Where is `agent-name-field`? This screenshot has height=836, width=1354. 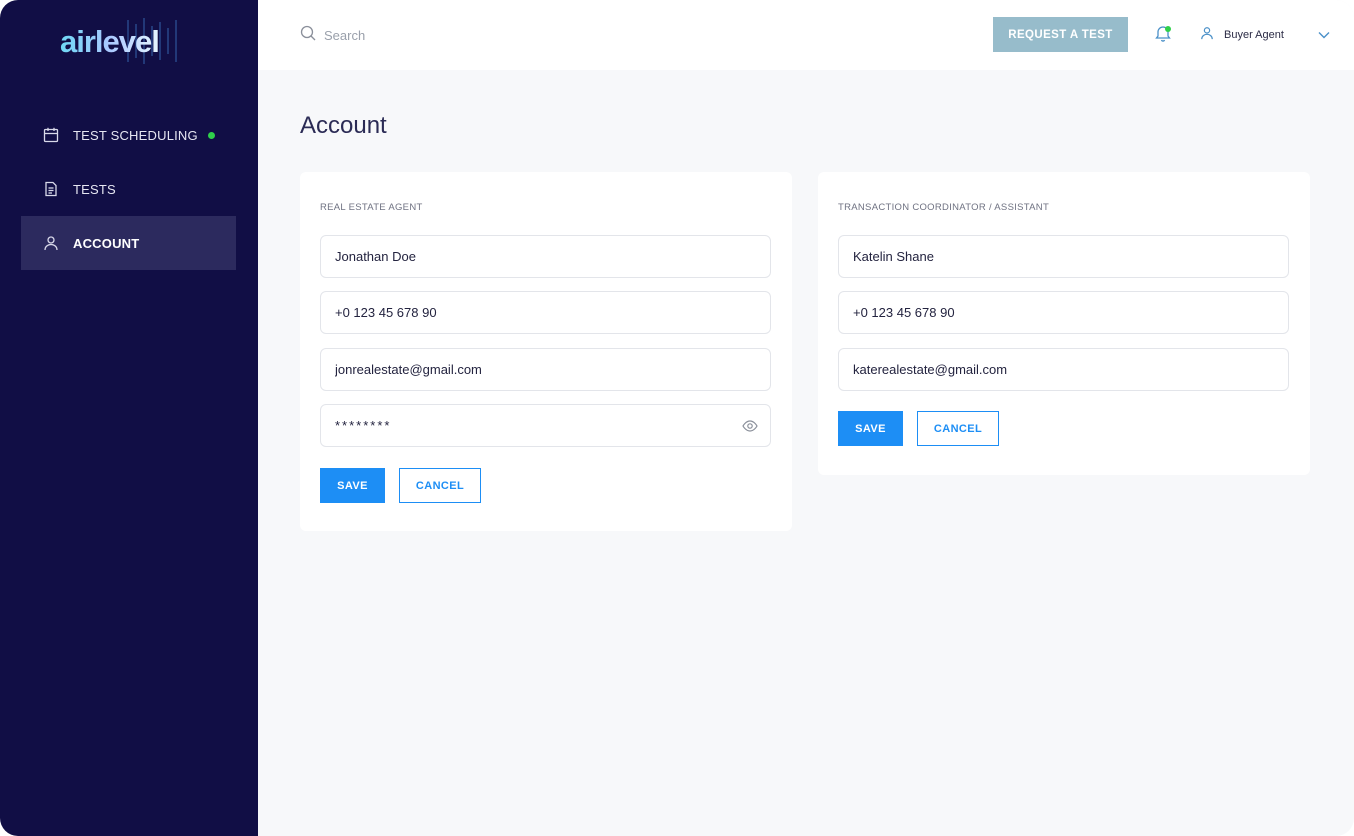
agent-name-field is located at coordinates (545, 256).